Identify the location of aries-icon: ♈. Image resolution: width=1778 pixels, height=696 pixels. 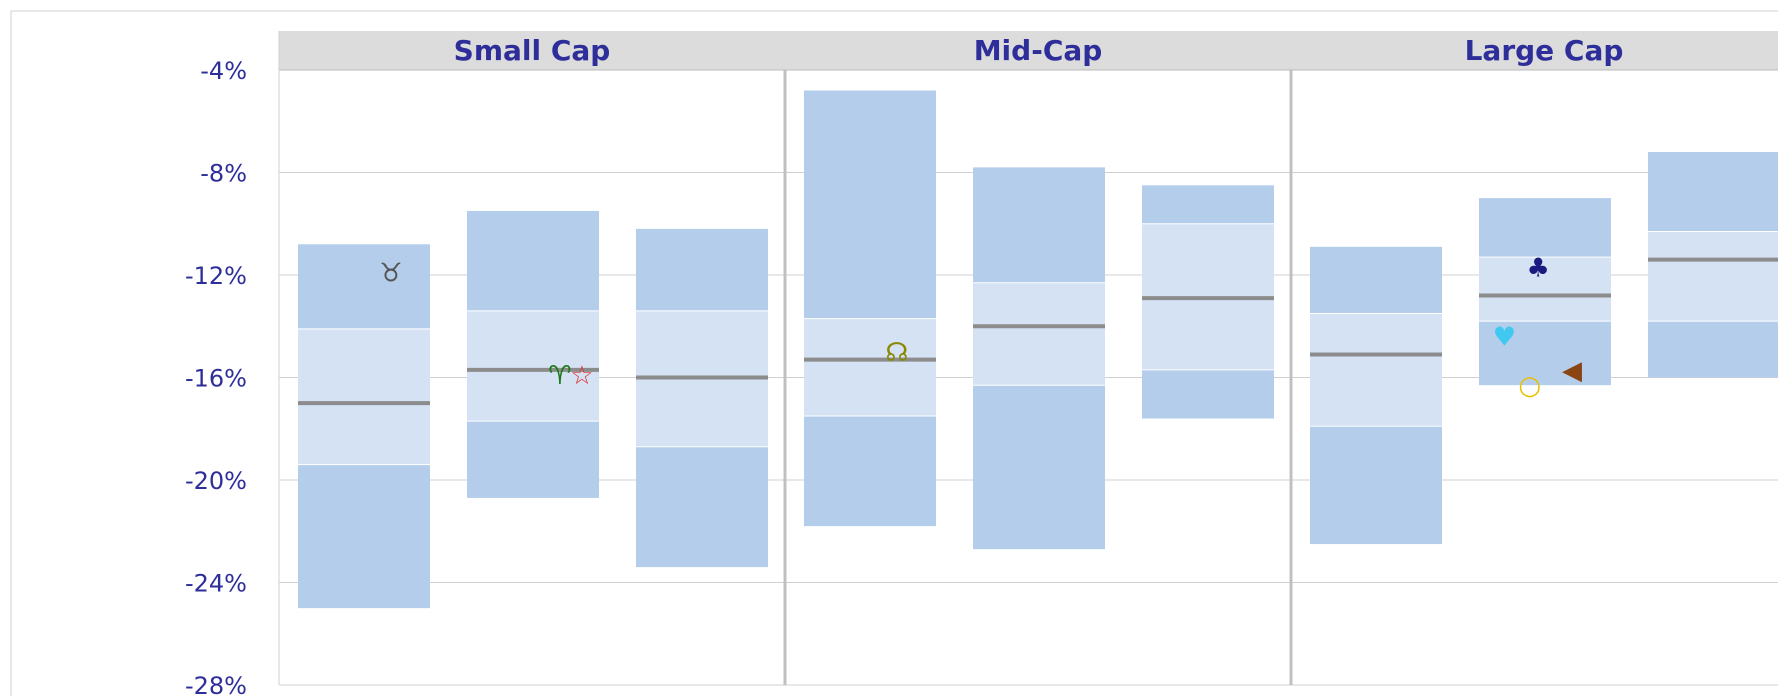
(559, 376).